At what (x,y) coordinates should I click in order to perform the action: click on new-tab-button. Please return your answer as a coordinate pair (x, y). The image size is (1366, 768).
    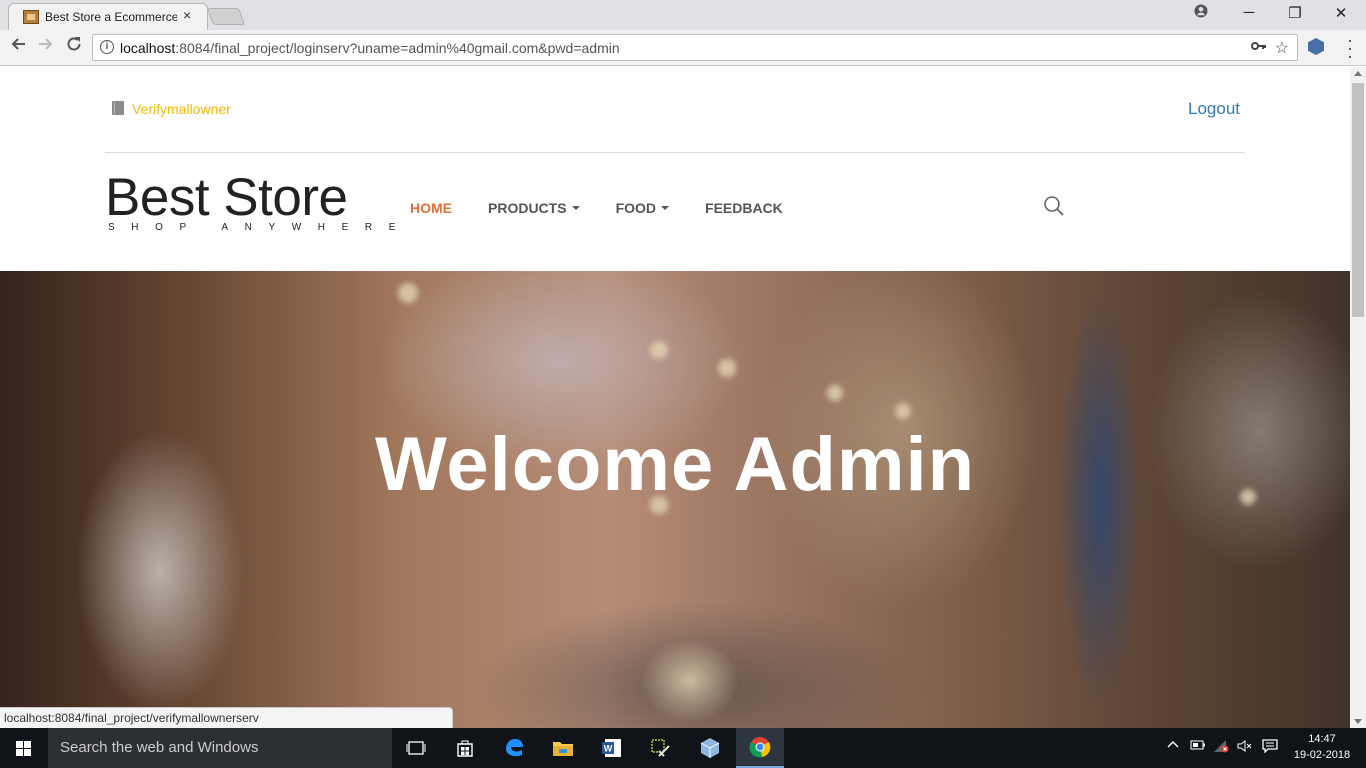
    Looking at the image, I should click on (226, 16).